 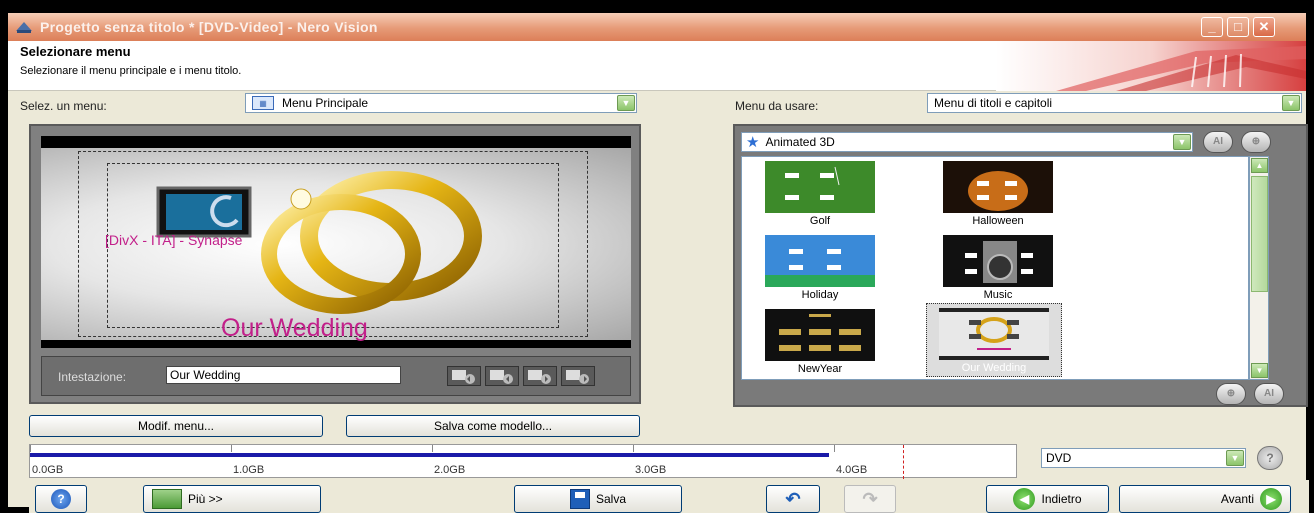 I want to click on star-icon: ★, so click(x=753, y=142).